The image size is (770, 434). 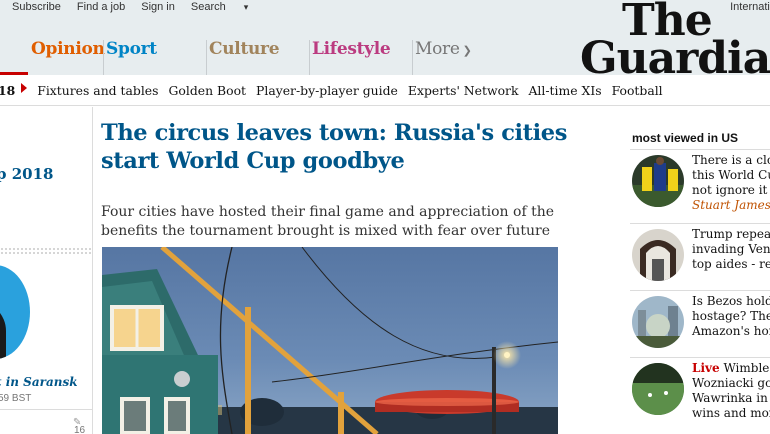 I want to click on left-promo-figure, so click(x=3, y=330).